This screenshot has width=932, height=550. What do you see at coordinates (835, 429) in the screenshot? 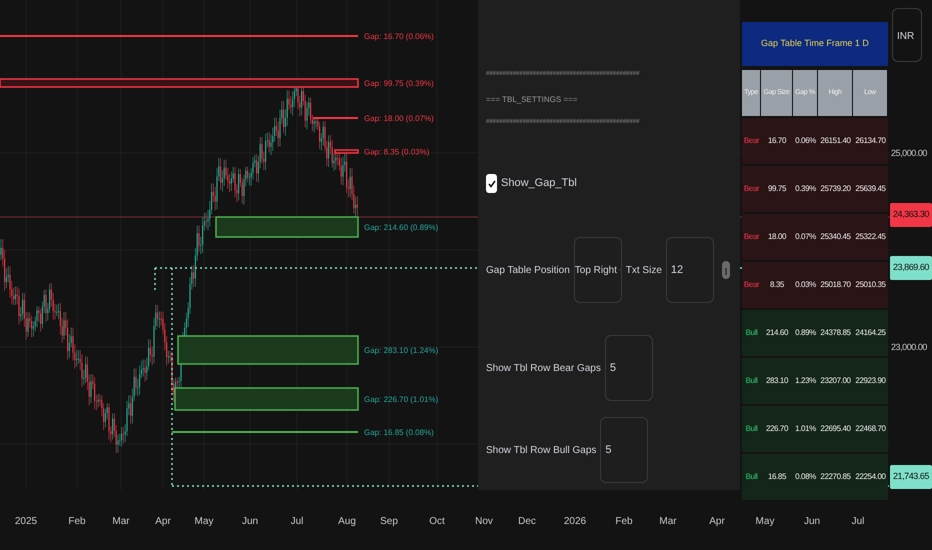
I see `table-cell-text: 22695.40` at bounding box center [835, 429].